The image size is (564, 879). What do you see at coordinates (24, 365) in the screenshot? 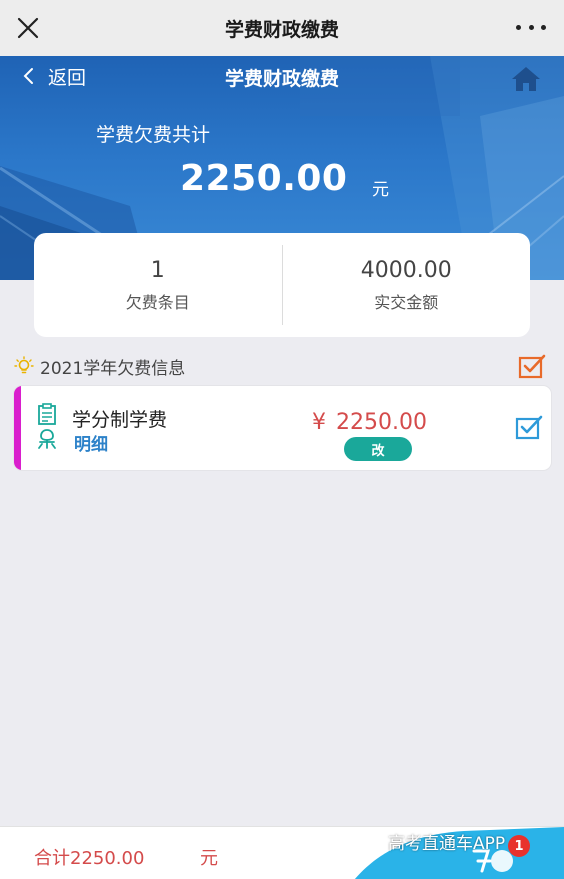
I see `bulb-icon` at bounding box center [24, 365].